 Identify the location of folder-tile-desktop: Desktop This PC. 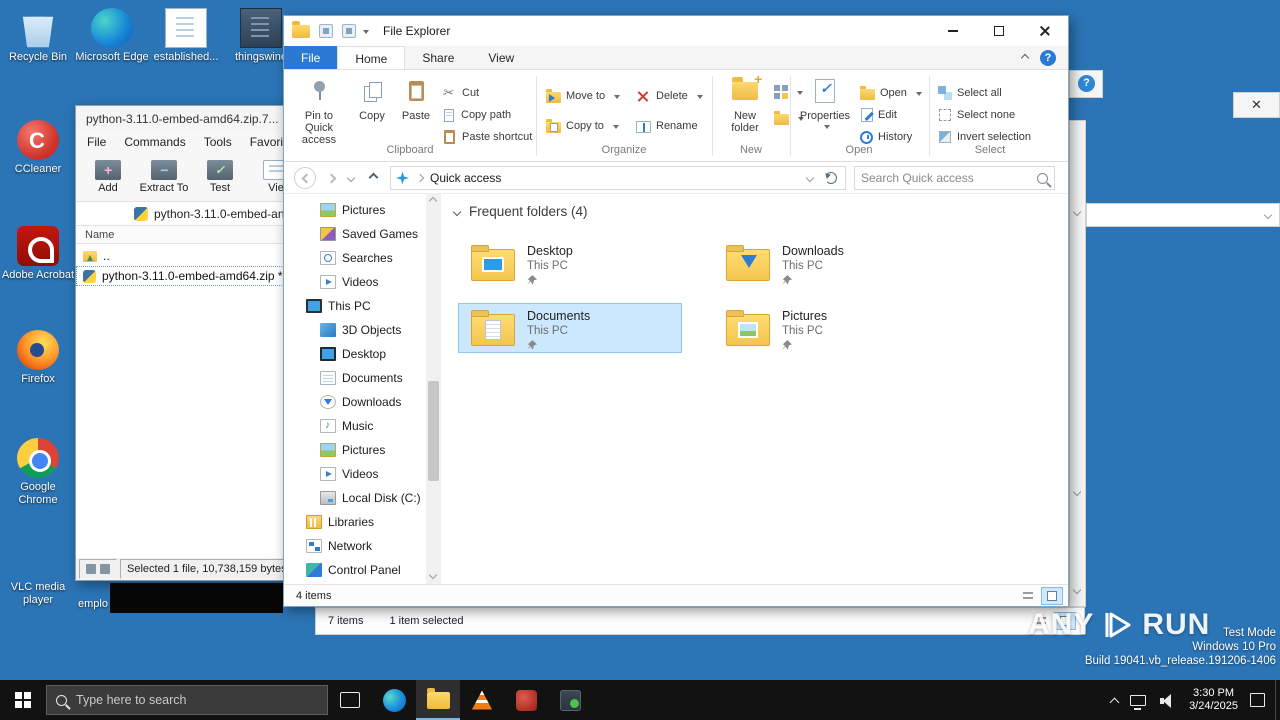
(570, 263).